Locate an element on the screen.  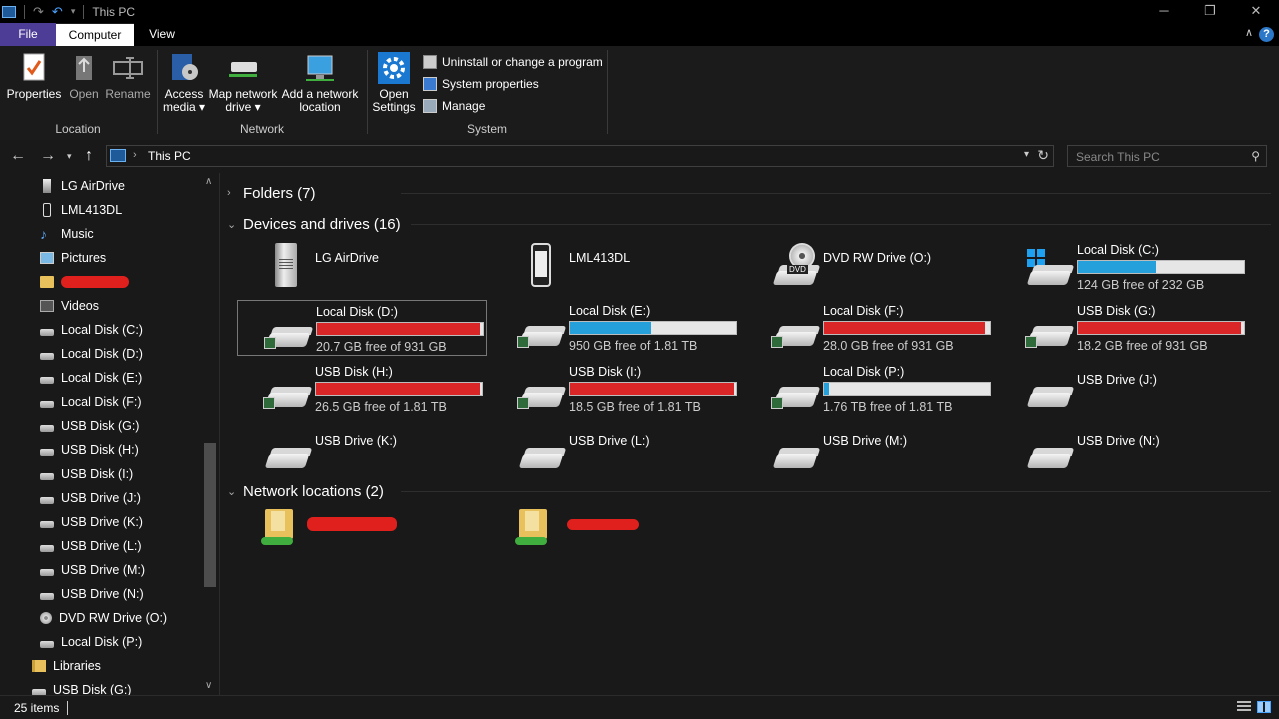
sidebar-item-usb-drive-j: USB Drive (J:) is located at coordinates (90, 498).